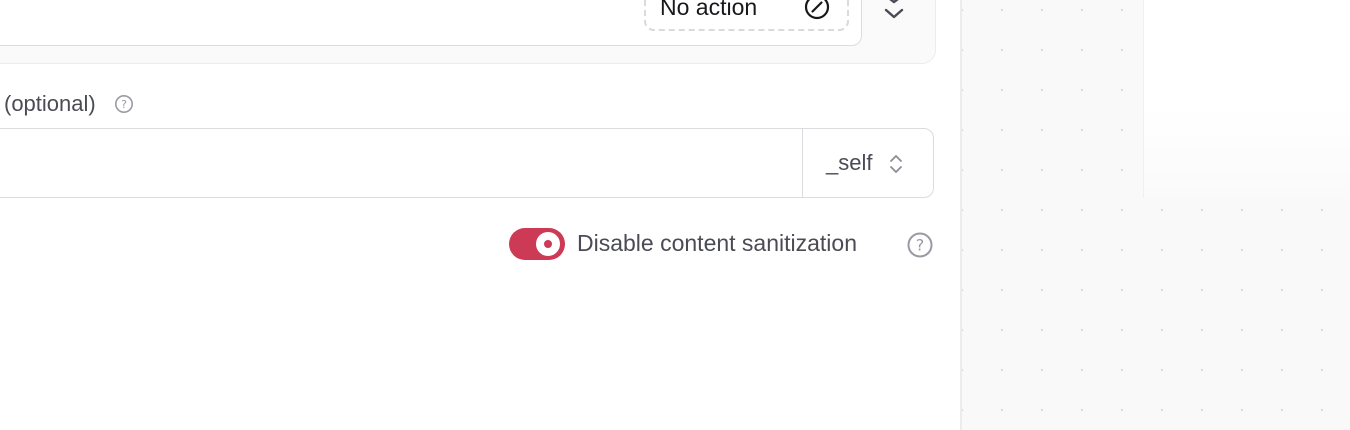  What do you see at coordinates (896, 164) in the screenshot?
I see `chevron-updown-icon` at bounding box center [896, 164].